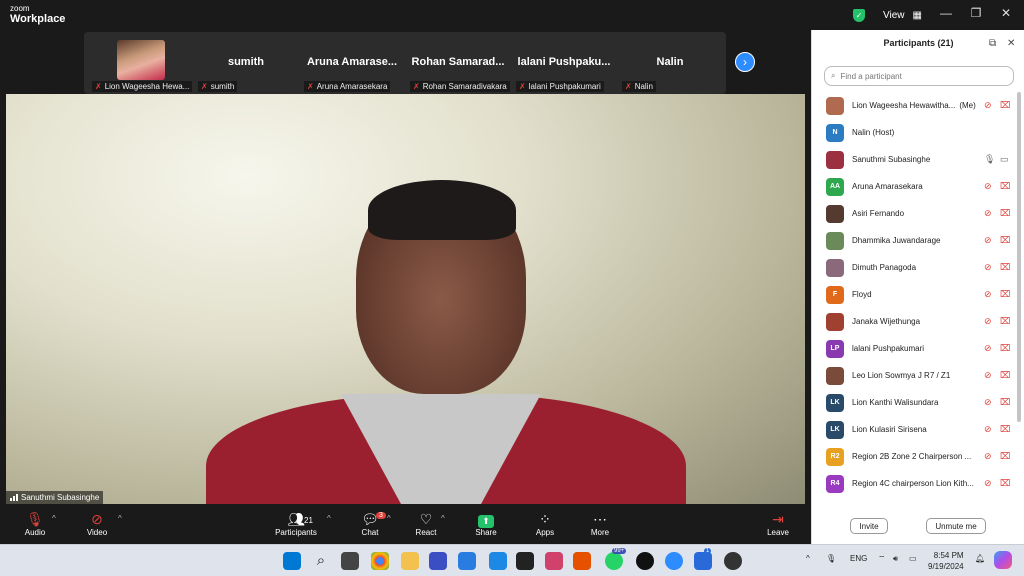 The width and height of the screenshot is (1024, 576). Describe the element at coordinates (321, 561) in the screenshot. I see `search-icon: ⌕` at that location.